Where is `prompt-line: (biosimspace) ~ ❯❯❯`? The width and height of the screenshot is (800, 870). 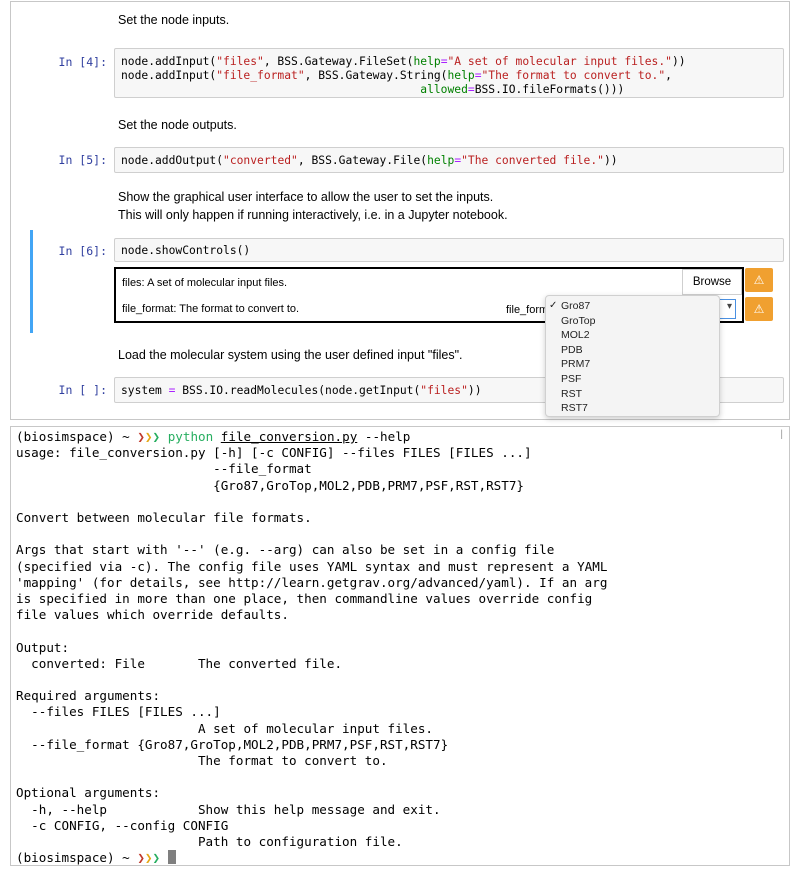 prompt-line: (biosimspace) ~ ❯❯❯ is located at coordinates (400, 858).